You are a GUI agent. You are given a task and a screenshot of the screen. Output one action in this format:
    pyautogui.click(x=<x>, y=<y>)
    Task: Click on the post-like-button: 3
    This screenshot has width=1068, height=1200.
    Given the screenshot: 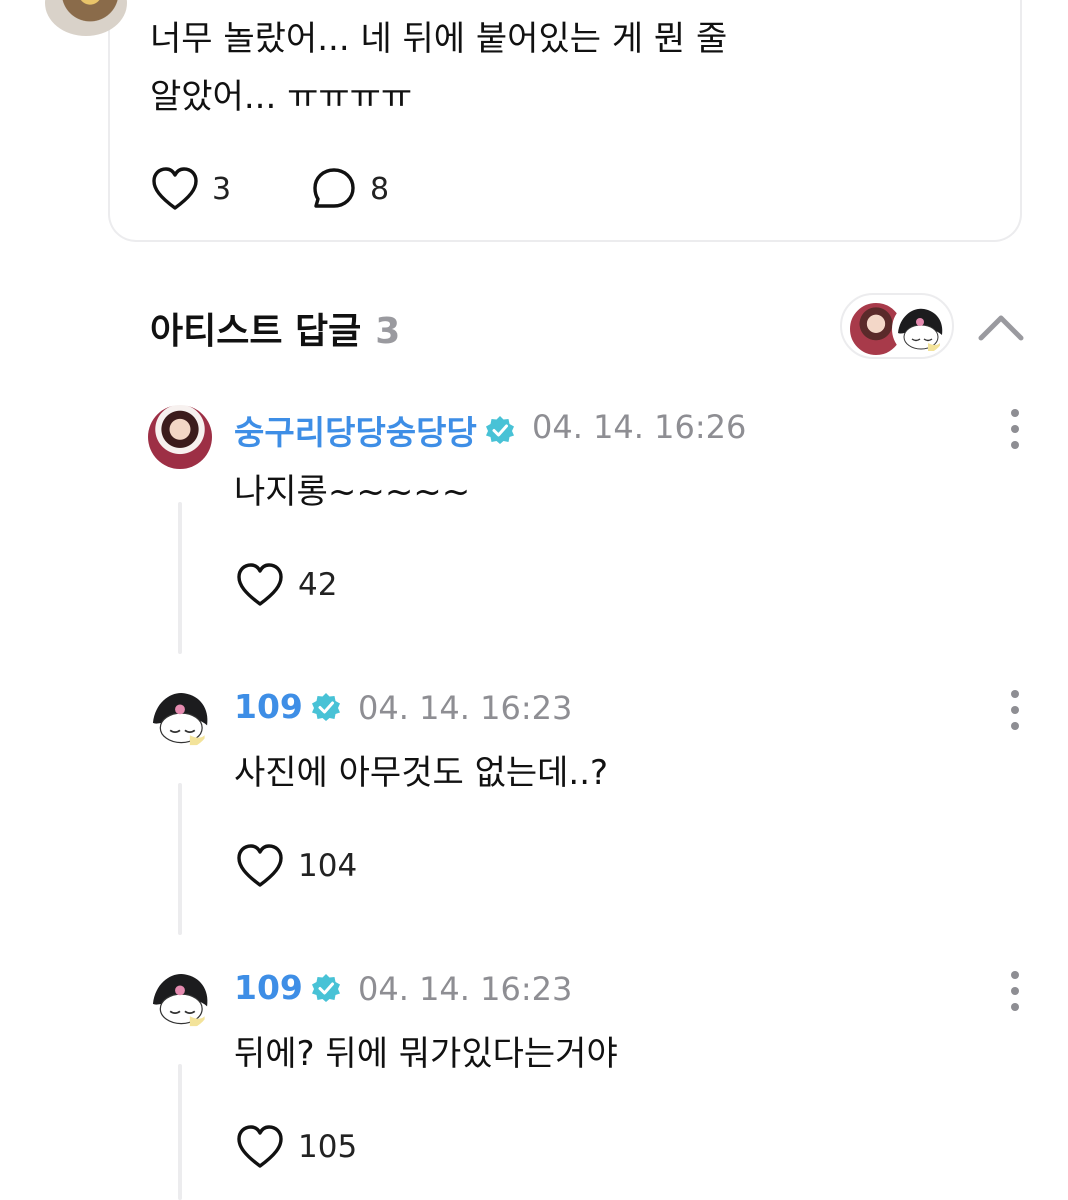 What is the action you would take?
    pyautogui.click(x=190, y=189)
    